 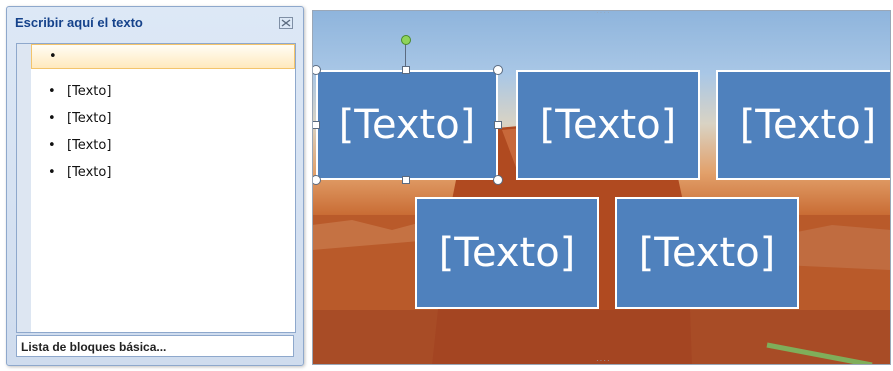 What do you see at coordinates (24, 188) in the screenshot?
I see `list-left-strip` at bounding box center [24, 188].